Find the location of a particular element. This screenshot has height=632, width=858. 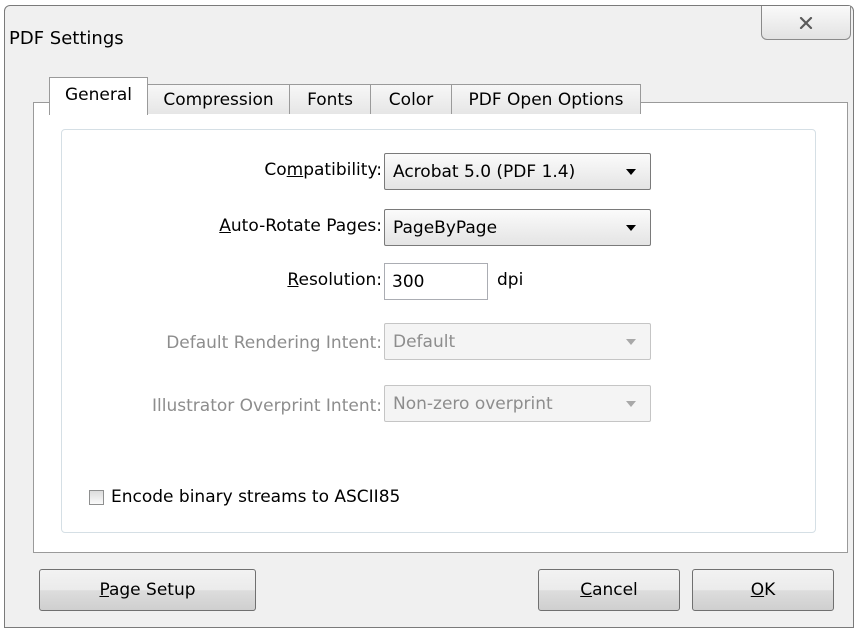

tab-general-label: General is located at coordinates (98, 94).